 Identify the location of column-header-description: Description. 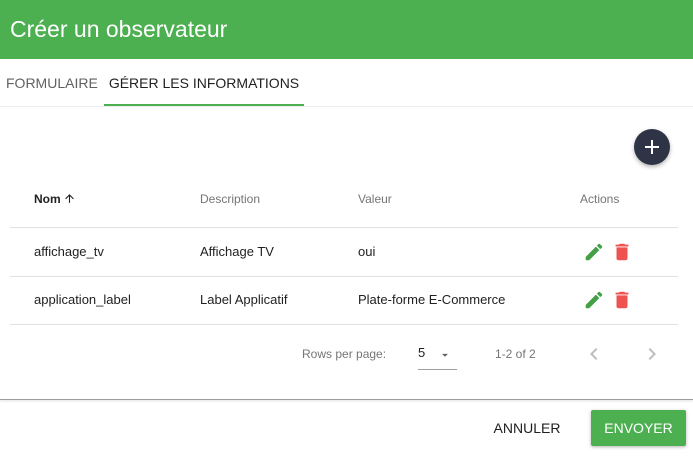
(230, 199).